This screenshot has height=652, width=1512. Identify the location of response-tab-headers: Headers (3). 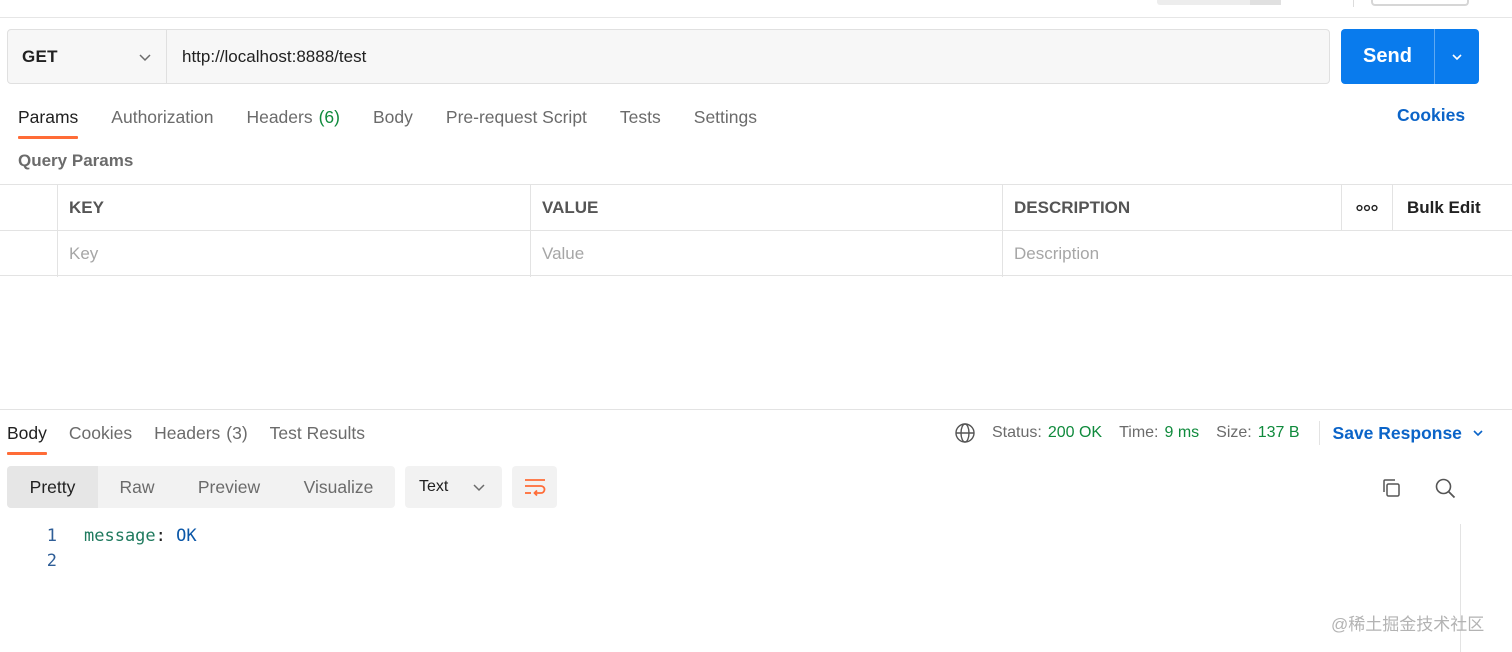
(201, 436).